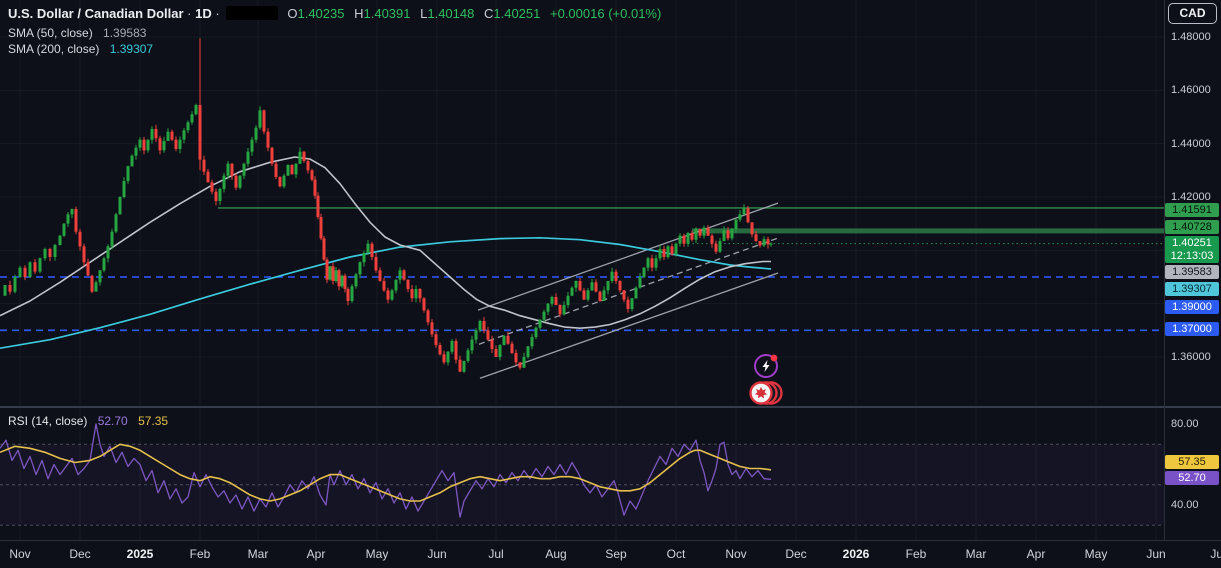 This screenshot has width=1221, height=568. What do you see at coordinates (140, 554) in the screenshot?
I see `time-axis-label: 2025` at bounding box center [140, 554].